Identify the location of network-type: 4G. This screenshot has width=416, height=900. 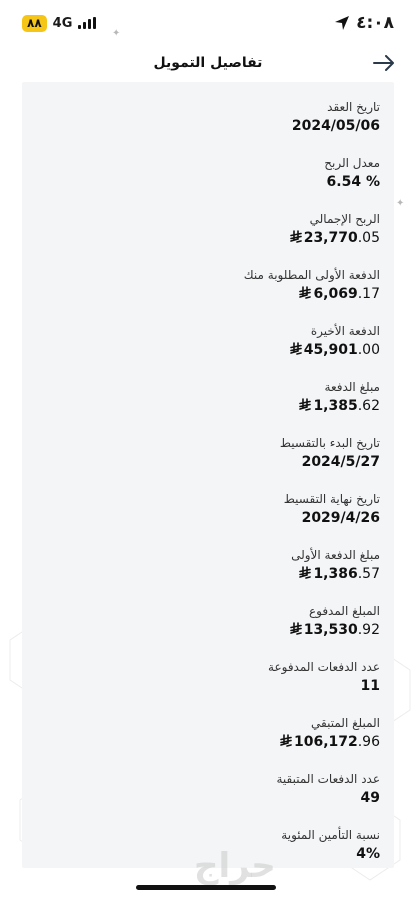
(62, 23).